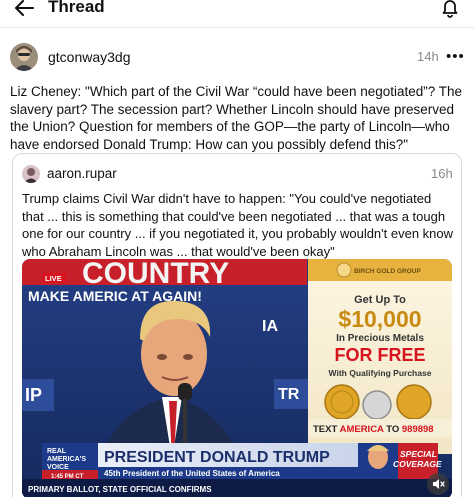 This screenshot has height=497, width=474. What do you see at coordinates (66, 459) in the screenshot?
I see `svg-text: AMERICA'S` at bounding box center [66, 459].